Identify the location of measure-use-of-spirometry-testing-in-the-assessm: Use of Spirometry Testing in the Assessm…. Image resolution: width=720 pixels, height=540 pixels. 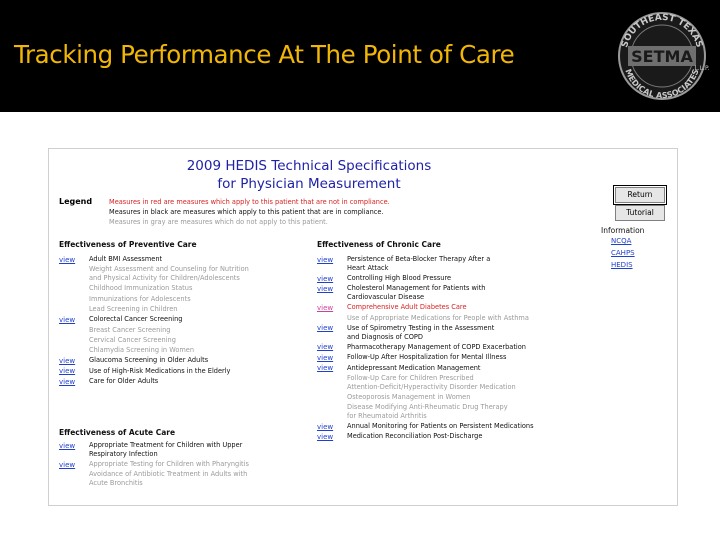
(421, 327).